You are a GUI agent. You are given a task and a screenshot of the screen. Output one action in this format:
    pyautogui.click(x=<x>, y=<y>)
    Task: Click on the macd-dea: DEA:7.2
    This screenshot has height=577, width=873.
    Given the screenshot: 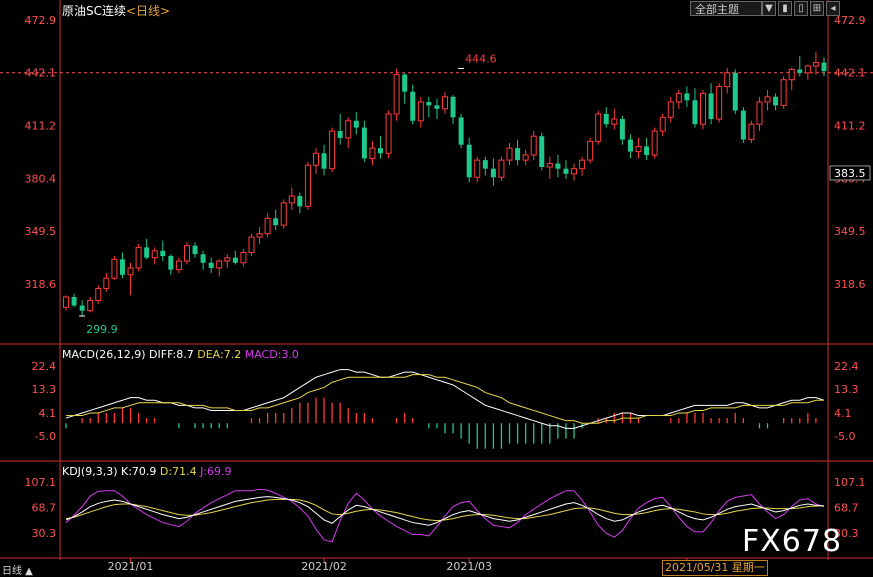 What is the action you would take?
    pyautogui.click(x=219, y=354)
    